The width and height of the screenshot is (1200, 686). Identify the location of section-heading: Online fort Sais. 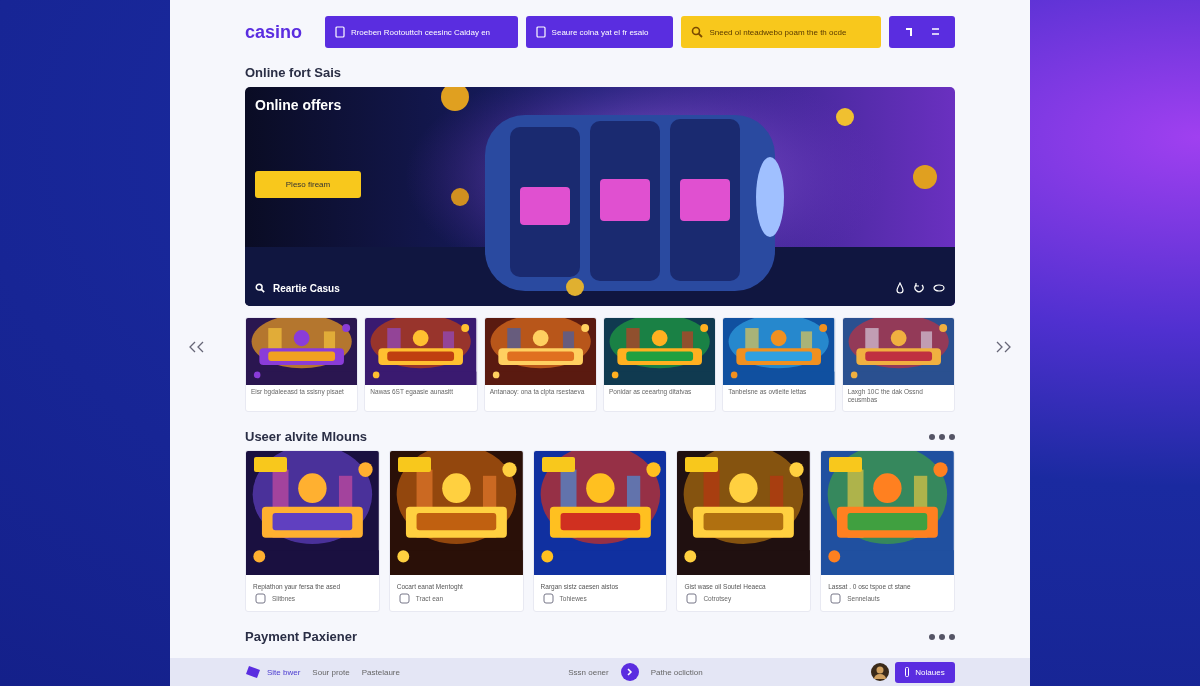
(294, 72).